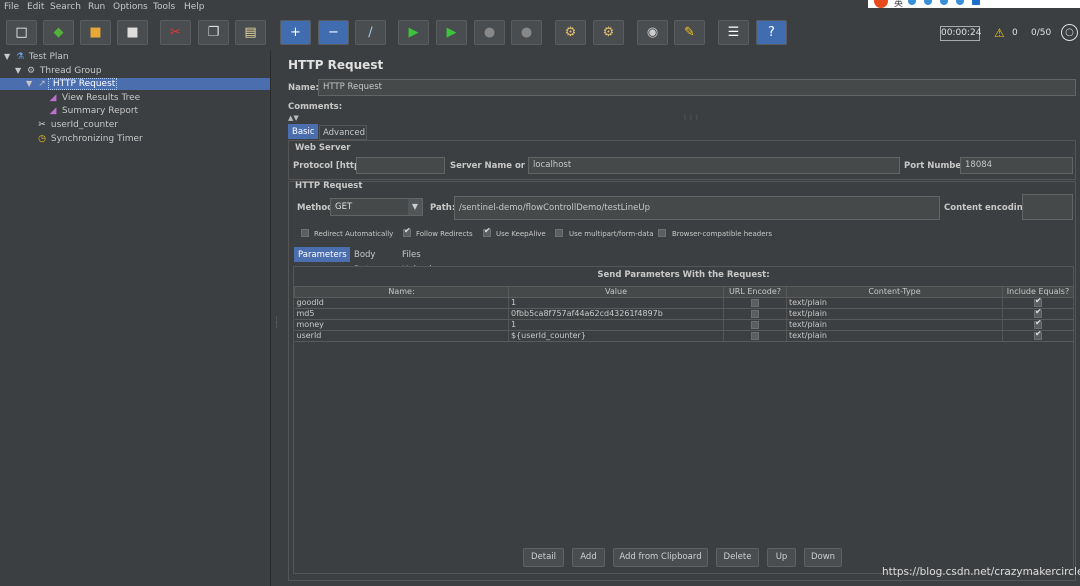 This screenshot has width=1080, height=586. What do you see at coordinates (213, 32) in the screenshot?
I see `copy-button: ❐` at bounding box center [213, 32].